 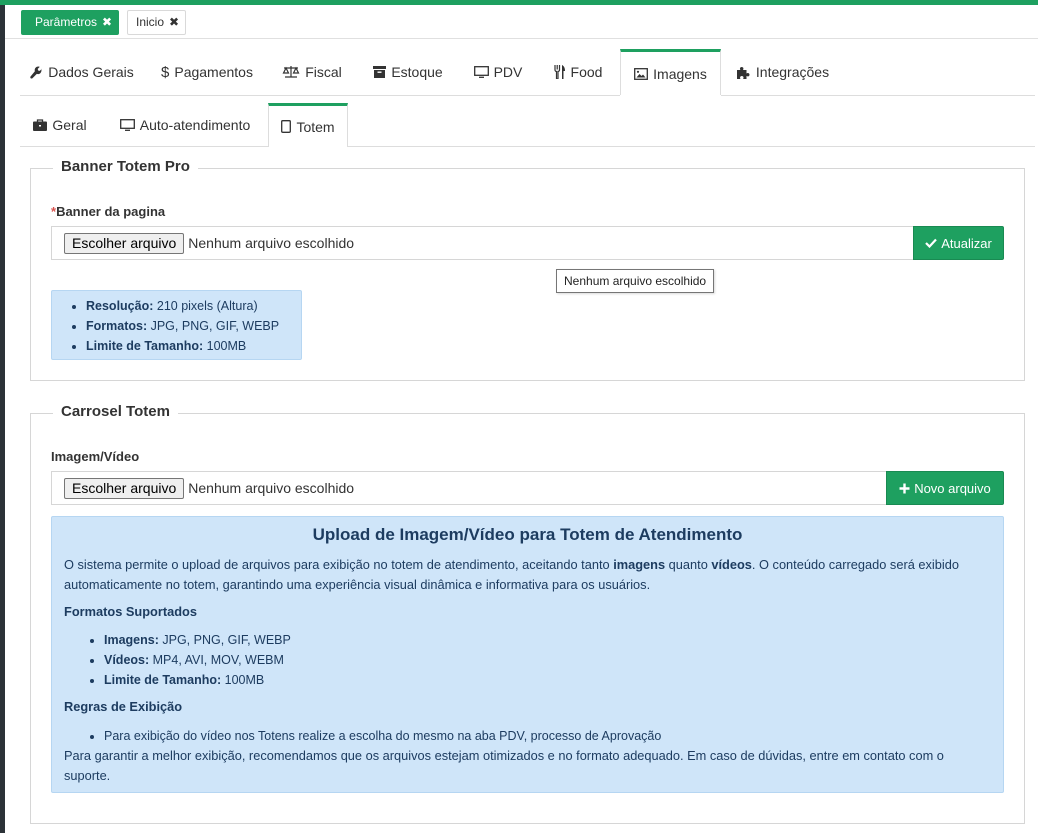 What do you see at coordinates (380, 72) in the screenshot?
I see `archive-icon` at bounding box center [380, 72].